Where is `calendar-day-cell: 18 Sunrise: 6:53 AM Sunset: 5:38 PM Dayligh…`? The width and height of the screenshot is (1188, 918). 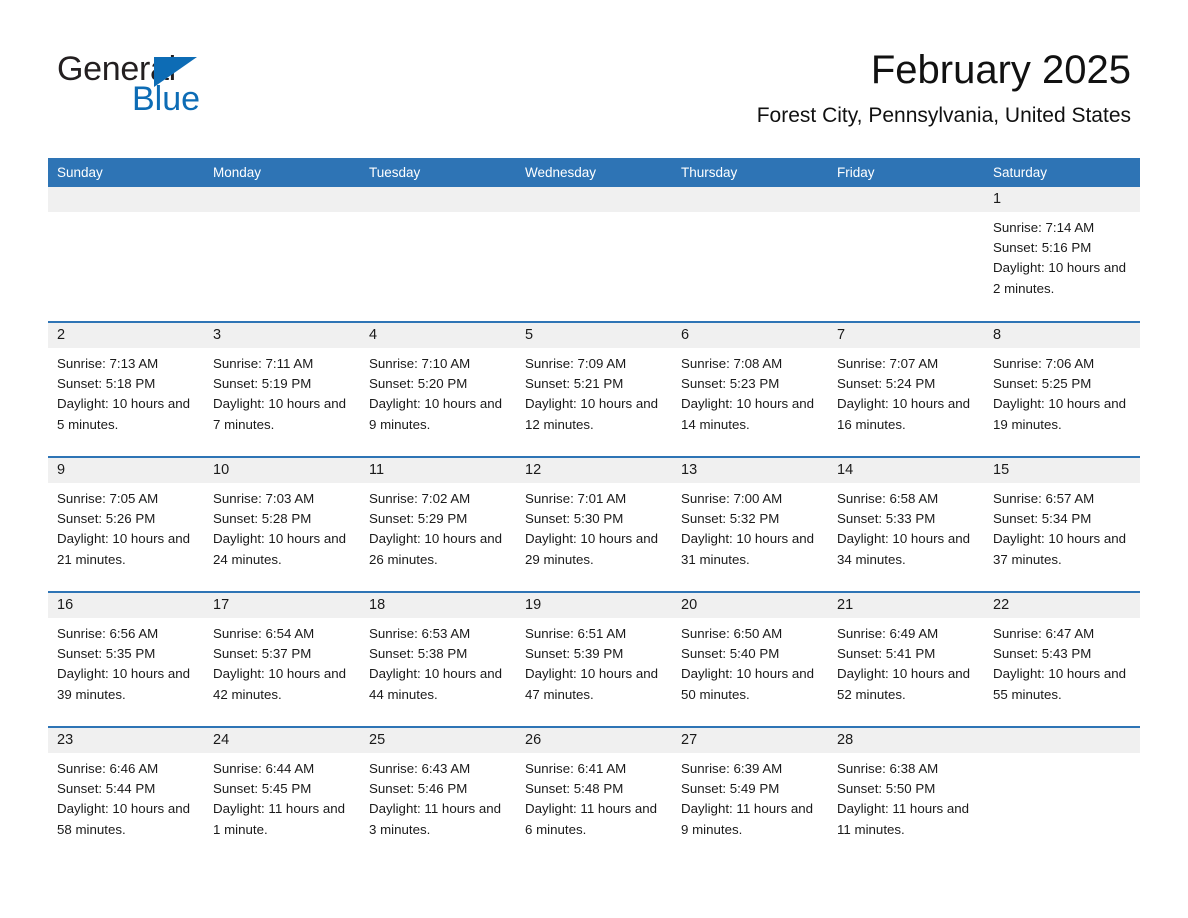 calendar-day-cell: 18 Sunrise: 6:53 AM Sunset: 5:38 PM Dayligh… is located at coordinates (438, 659).